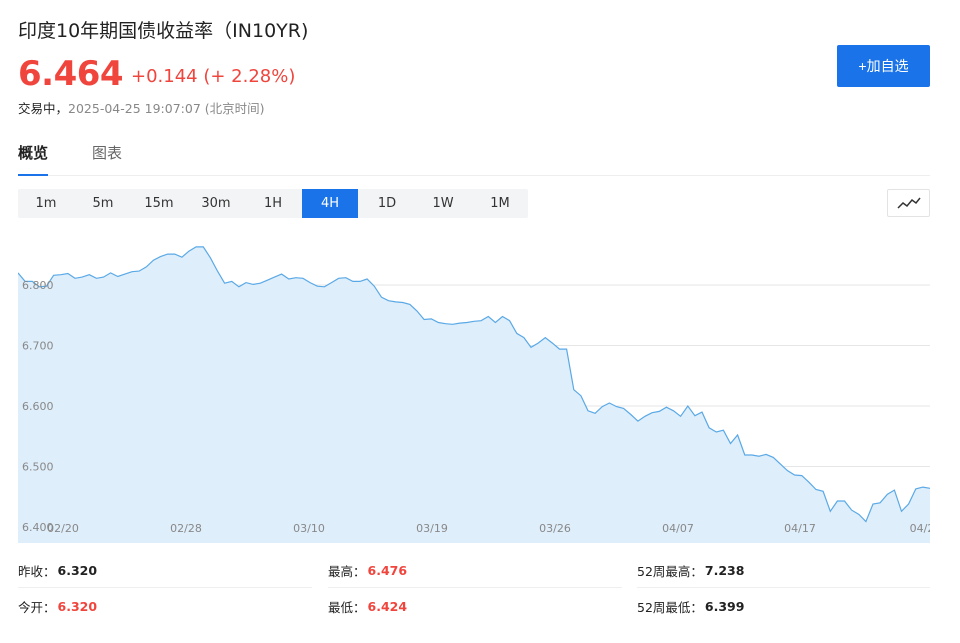 The height and width of the screenshot is (643, 960). I want to click on stat-value: 6.399, so click(724, 606).